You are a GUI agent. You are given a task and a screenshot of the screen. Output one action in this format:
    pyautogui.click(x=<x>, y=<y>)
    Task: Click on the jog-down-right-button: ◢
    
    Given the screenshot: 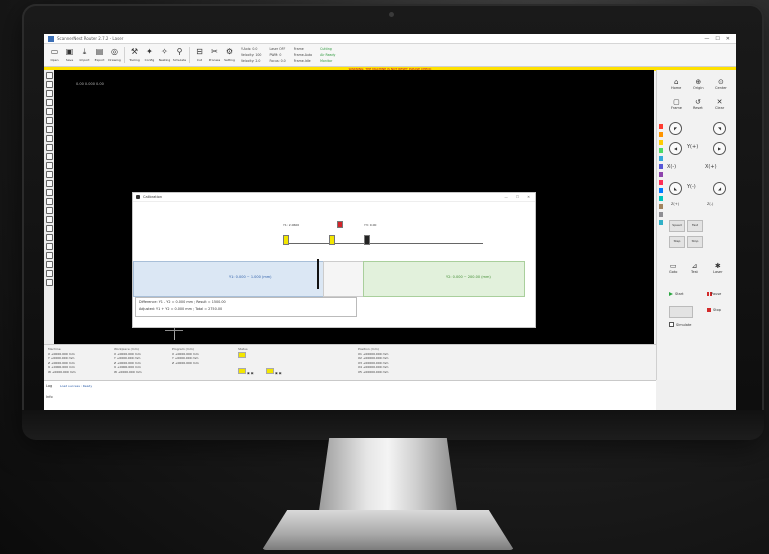 What is the action you would take?
    pyautogui.click(x=719, y=188)
    